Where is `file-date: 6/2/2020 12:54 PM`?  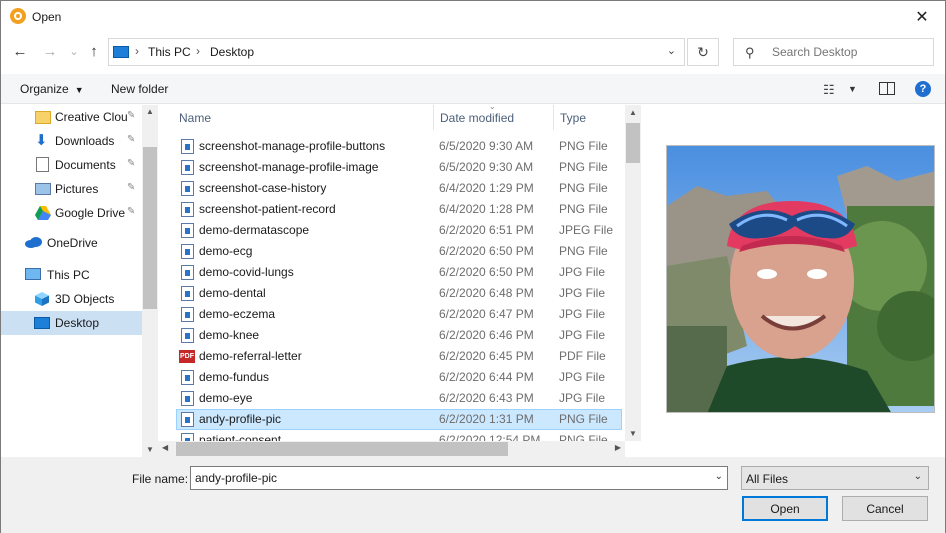
file-date: 6/2/2020 12:54 PM is located at coordinates (490, 437).